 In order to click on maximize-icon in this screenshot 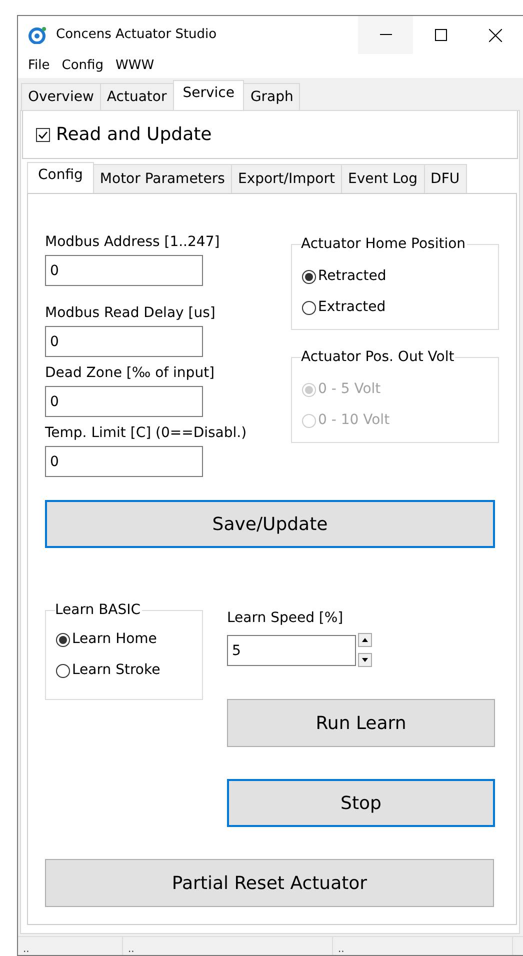, I will do `click(440, 35)`.